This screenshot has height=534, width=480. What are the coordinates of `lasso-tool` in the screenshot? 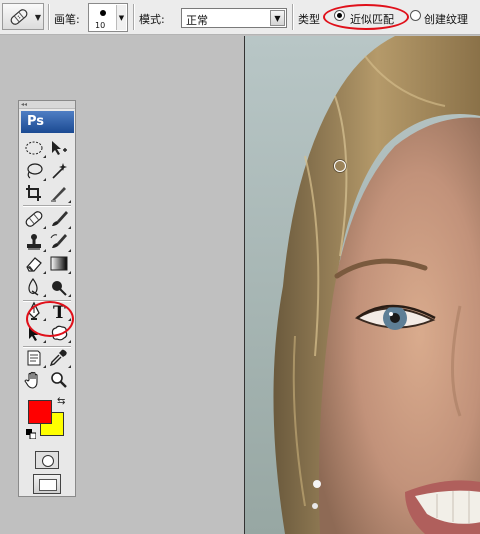 It's located at (34, 171).